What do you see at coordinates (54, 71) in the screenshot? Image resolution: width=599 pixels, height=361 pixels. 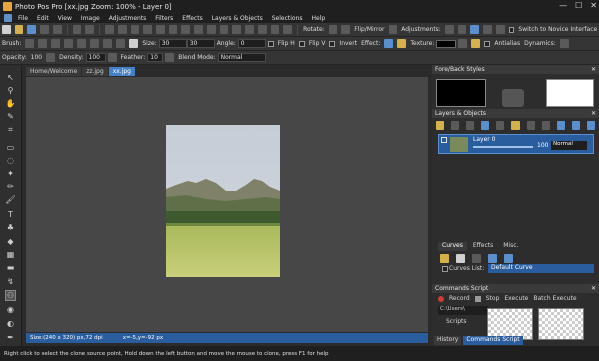 I see `tab-home-welcome: Home/Welcome` at bounding box center [54, 71].